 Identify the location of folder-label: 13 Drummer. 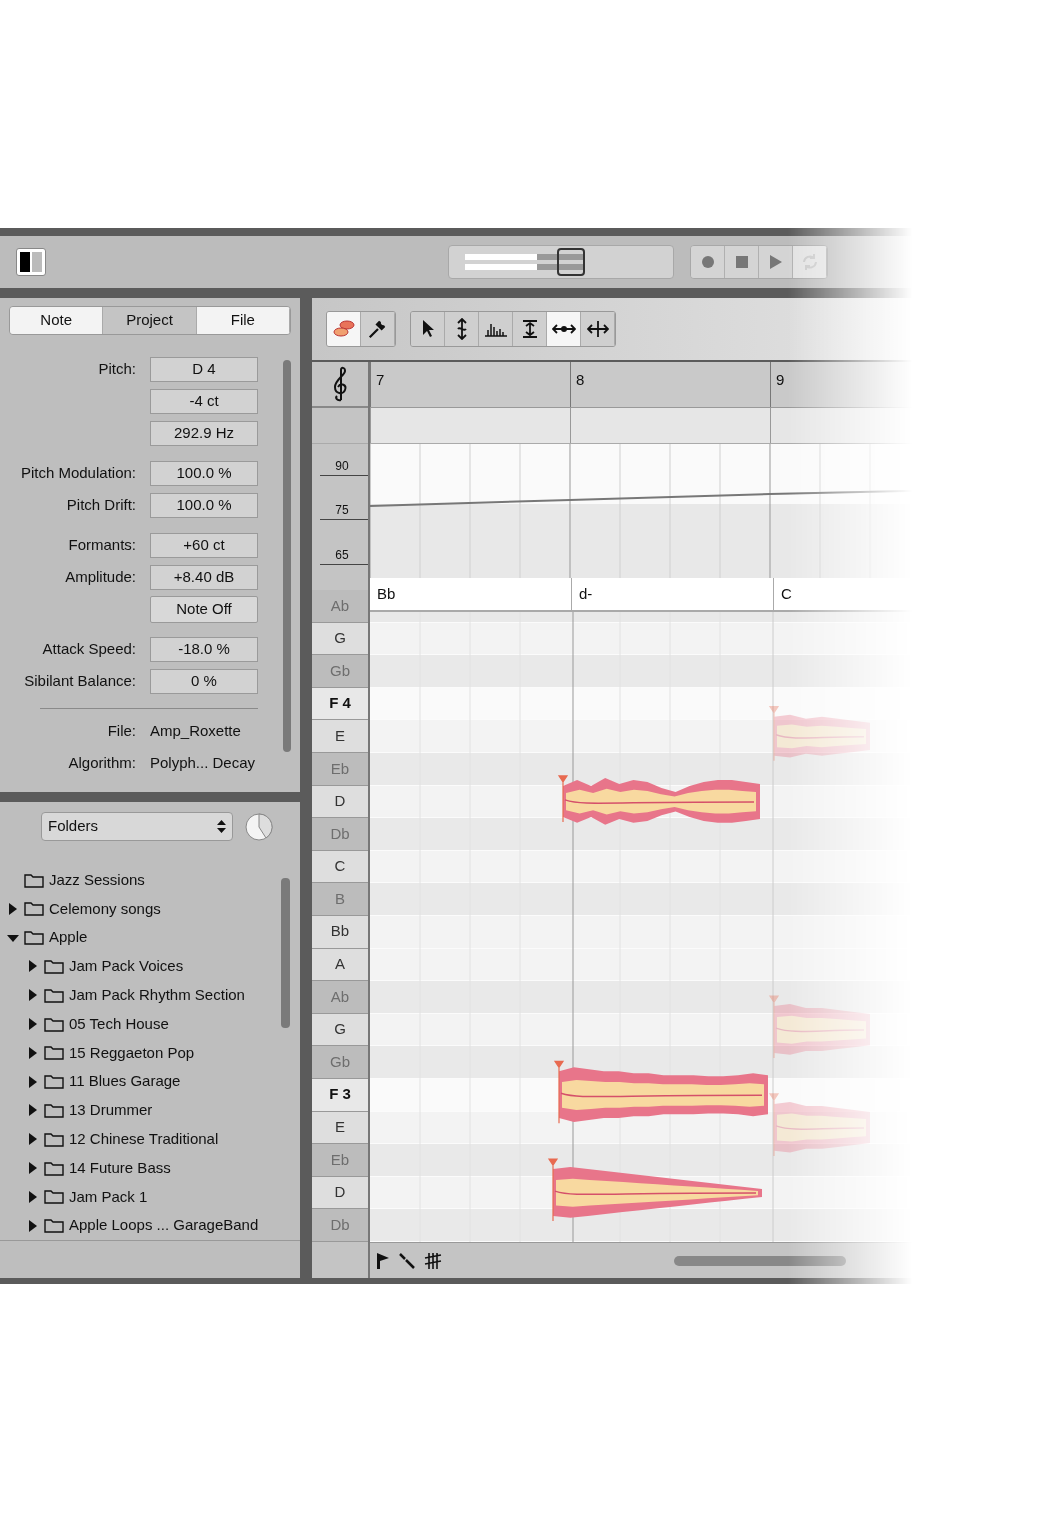
(111, 1110).